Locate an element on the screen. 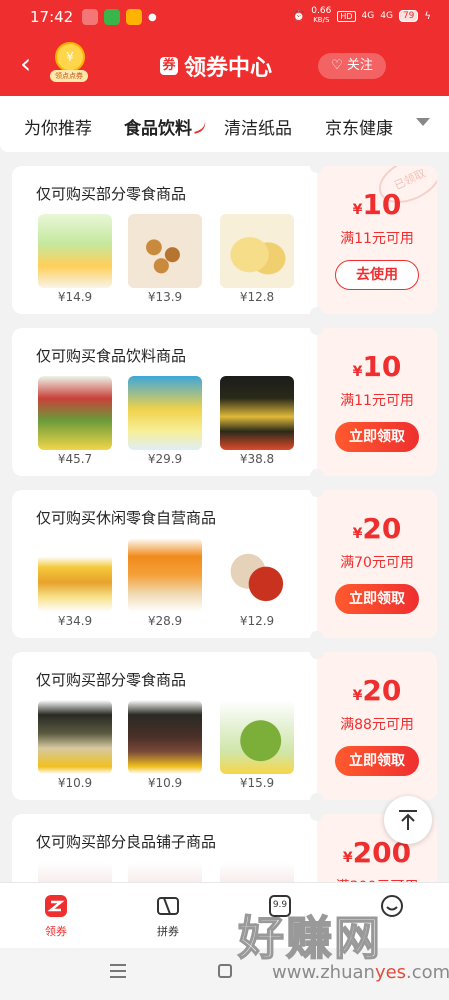 Image resolution: width=449 pixels, height=1000 pixels. product-item: ¥45.7 is located at coordinates (75, 421).